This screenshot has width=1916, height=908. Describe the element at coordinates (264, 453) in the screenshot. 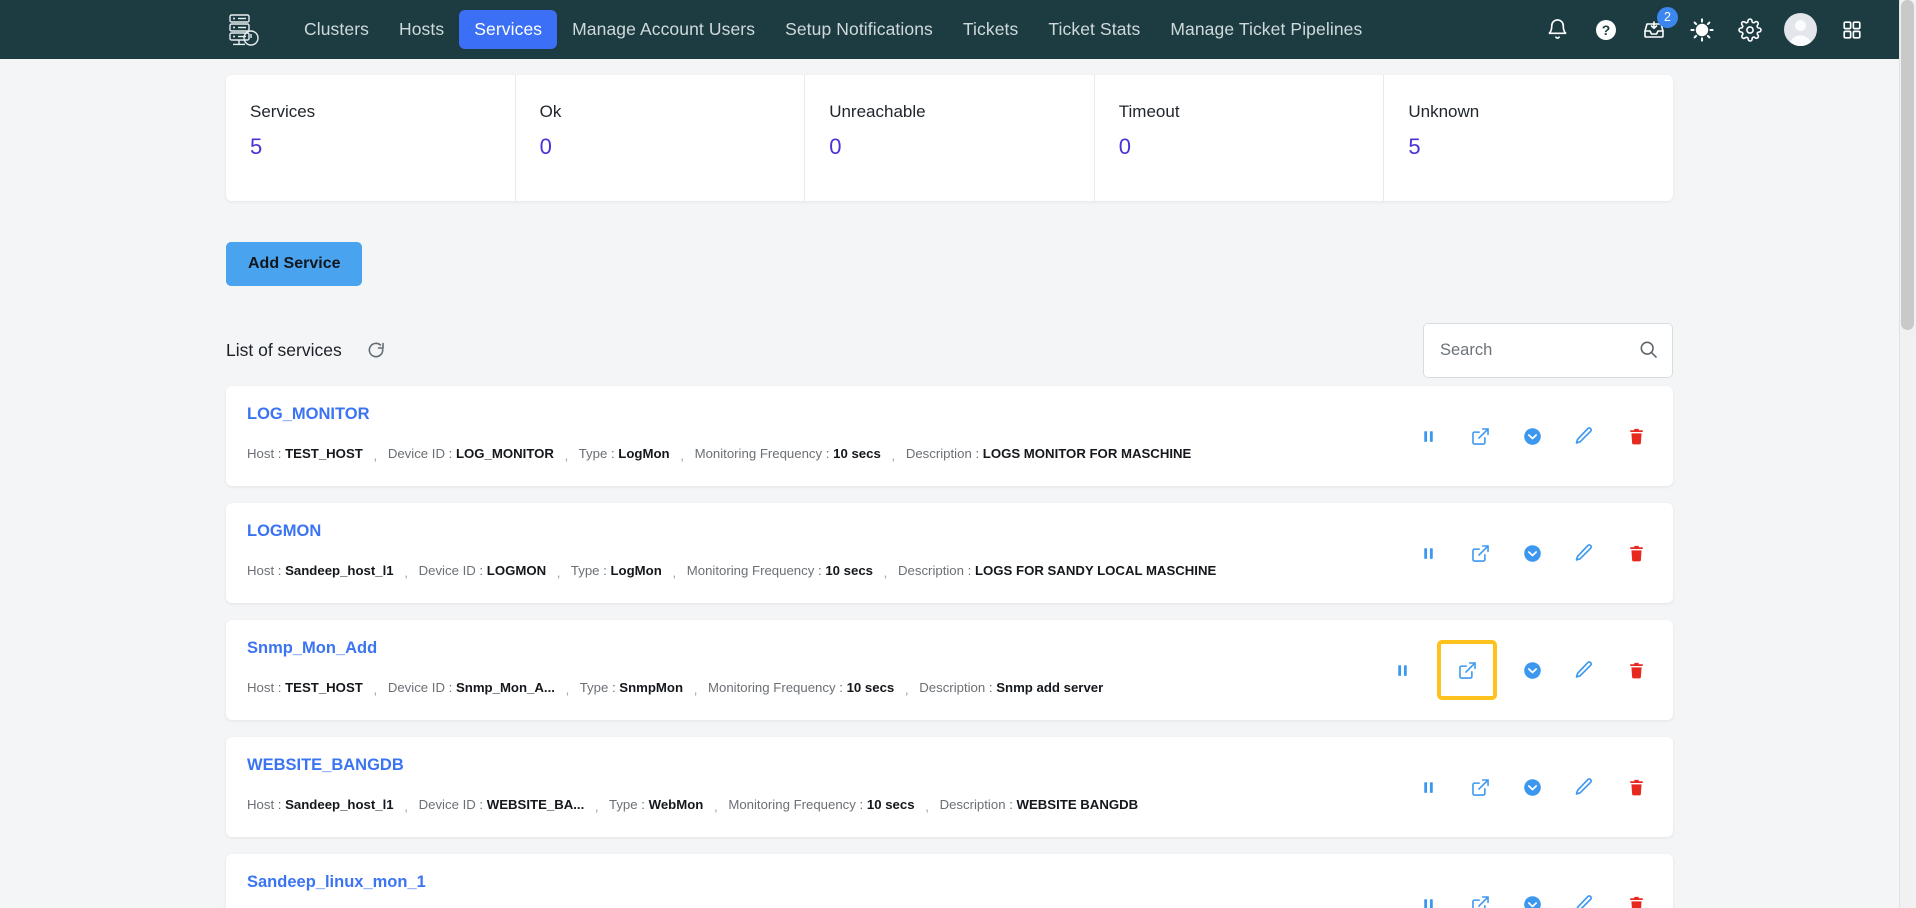

I see `meta-label-host: Host :` at that location.